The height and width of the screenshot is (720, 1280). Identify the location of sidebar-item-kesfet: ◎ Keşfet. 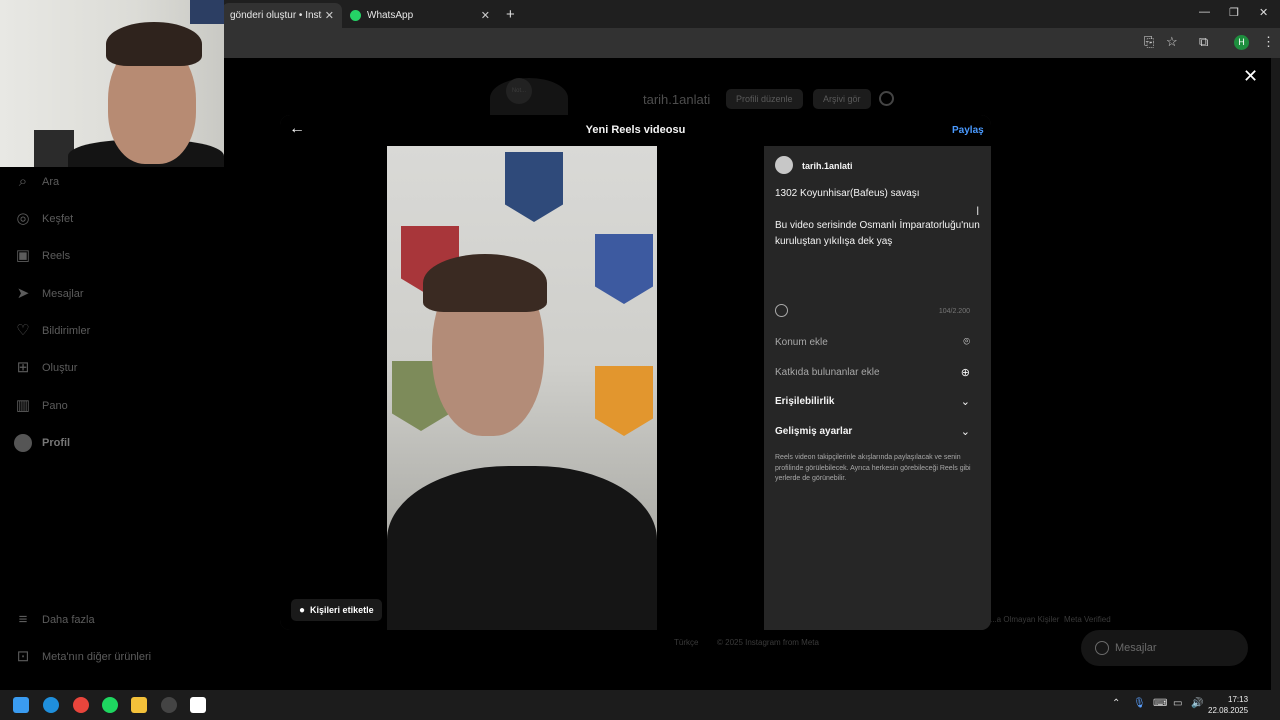
(43, 219).